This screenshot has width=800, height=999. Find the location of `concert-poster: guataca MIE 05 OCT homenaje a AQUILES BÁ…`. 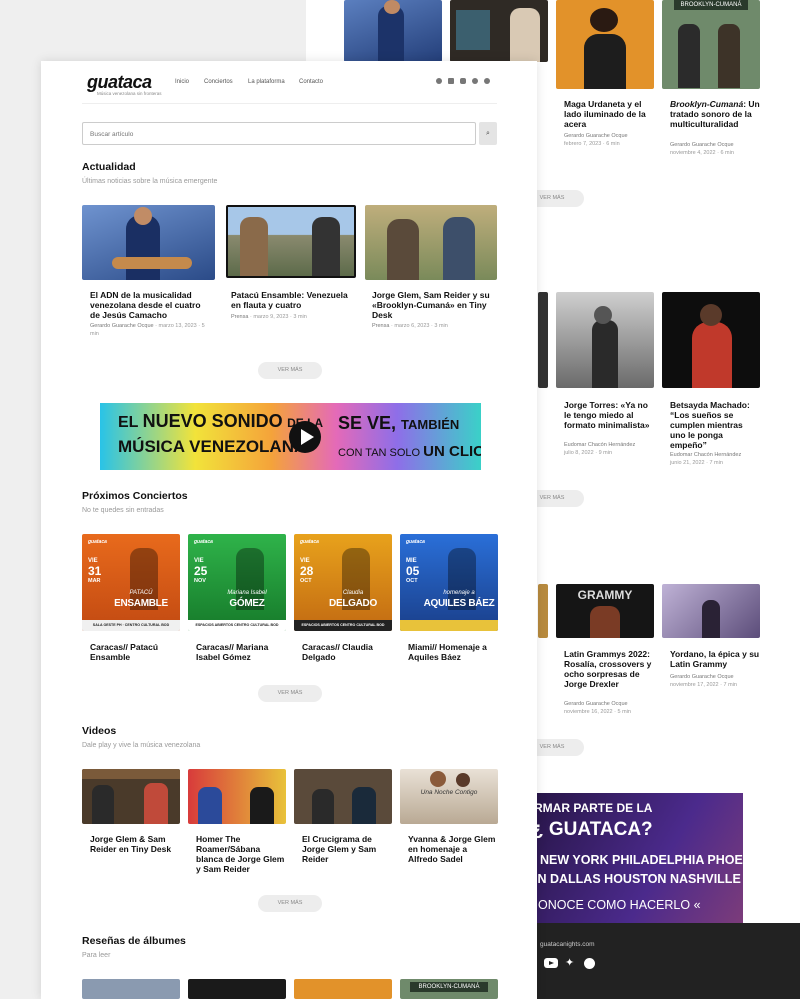

concert-poster: guataca MIE 05 OCT homenaje a AQUILES BÁ… is located at coordinates (449, 582).